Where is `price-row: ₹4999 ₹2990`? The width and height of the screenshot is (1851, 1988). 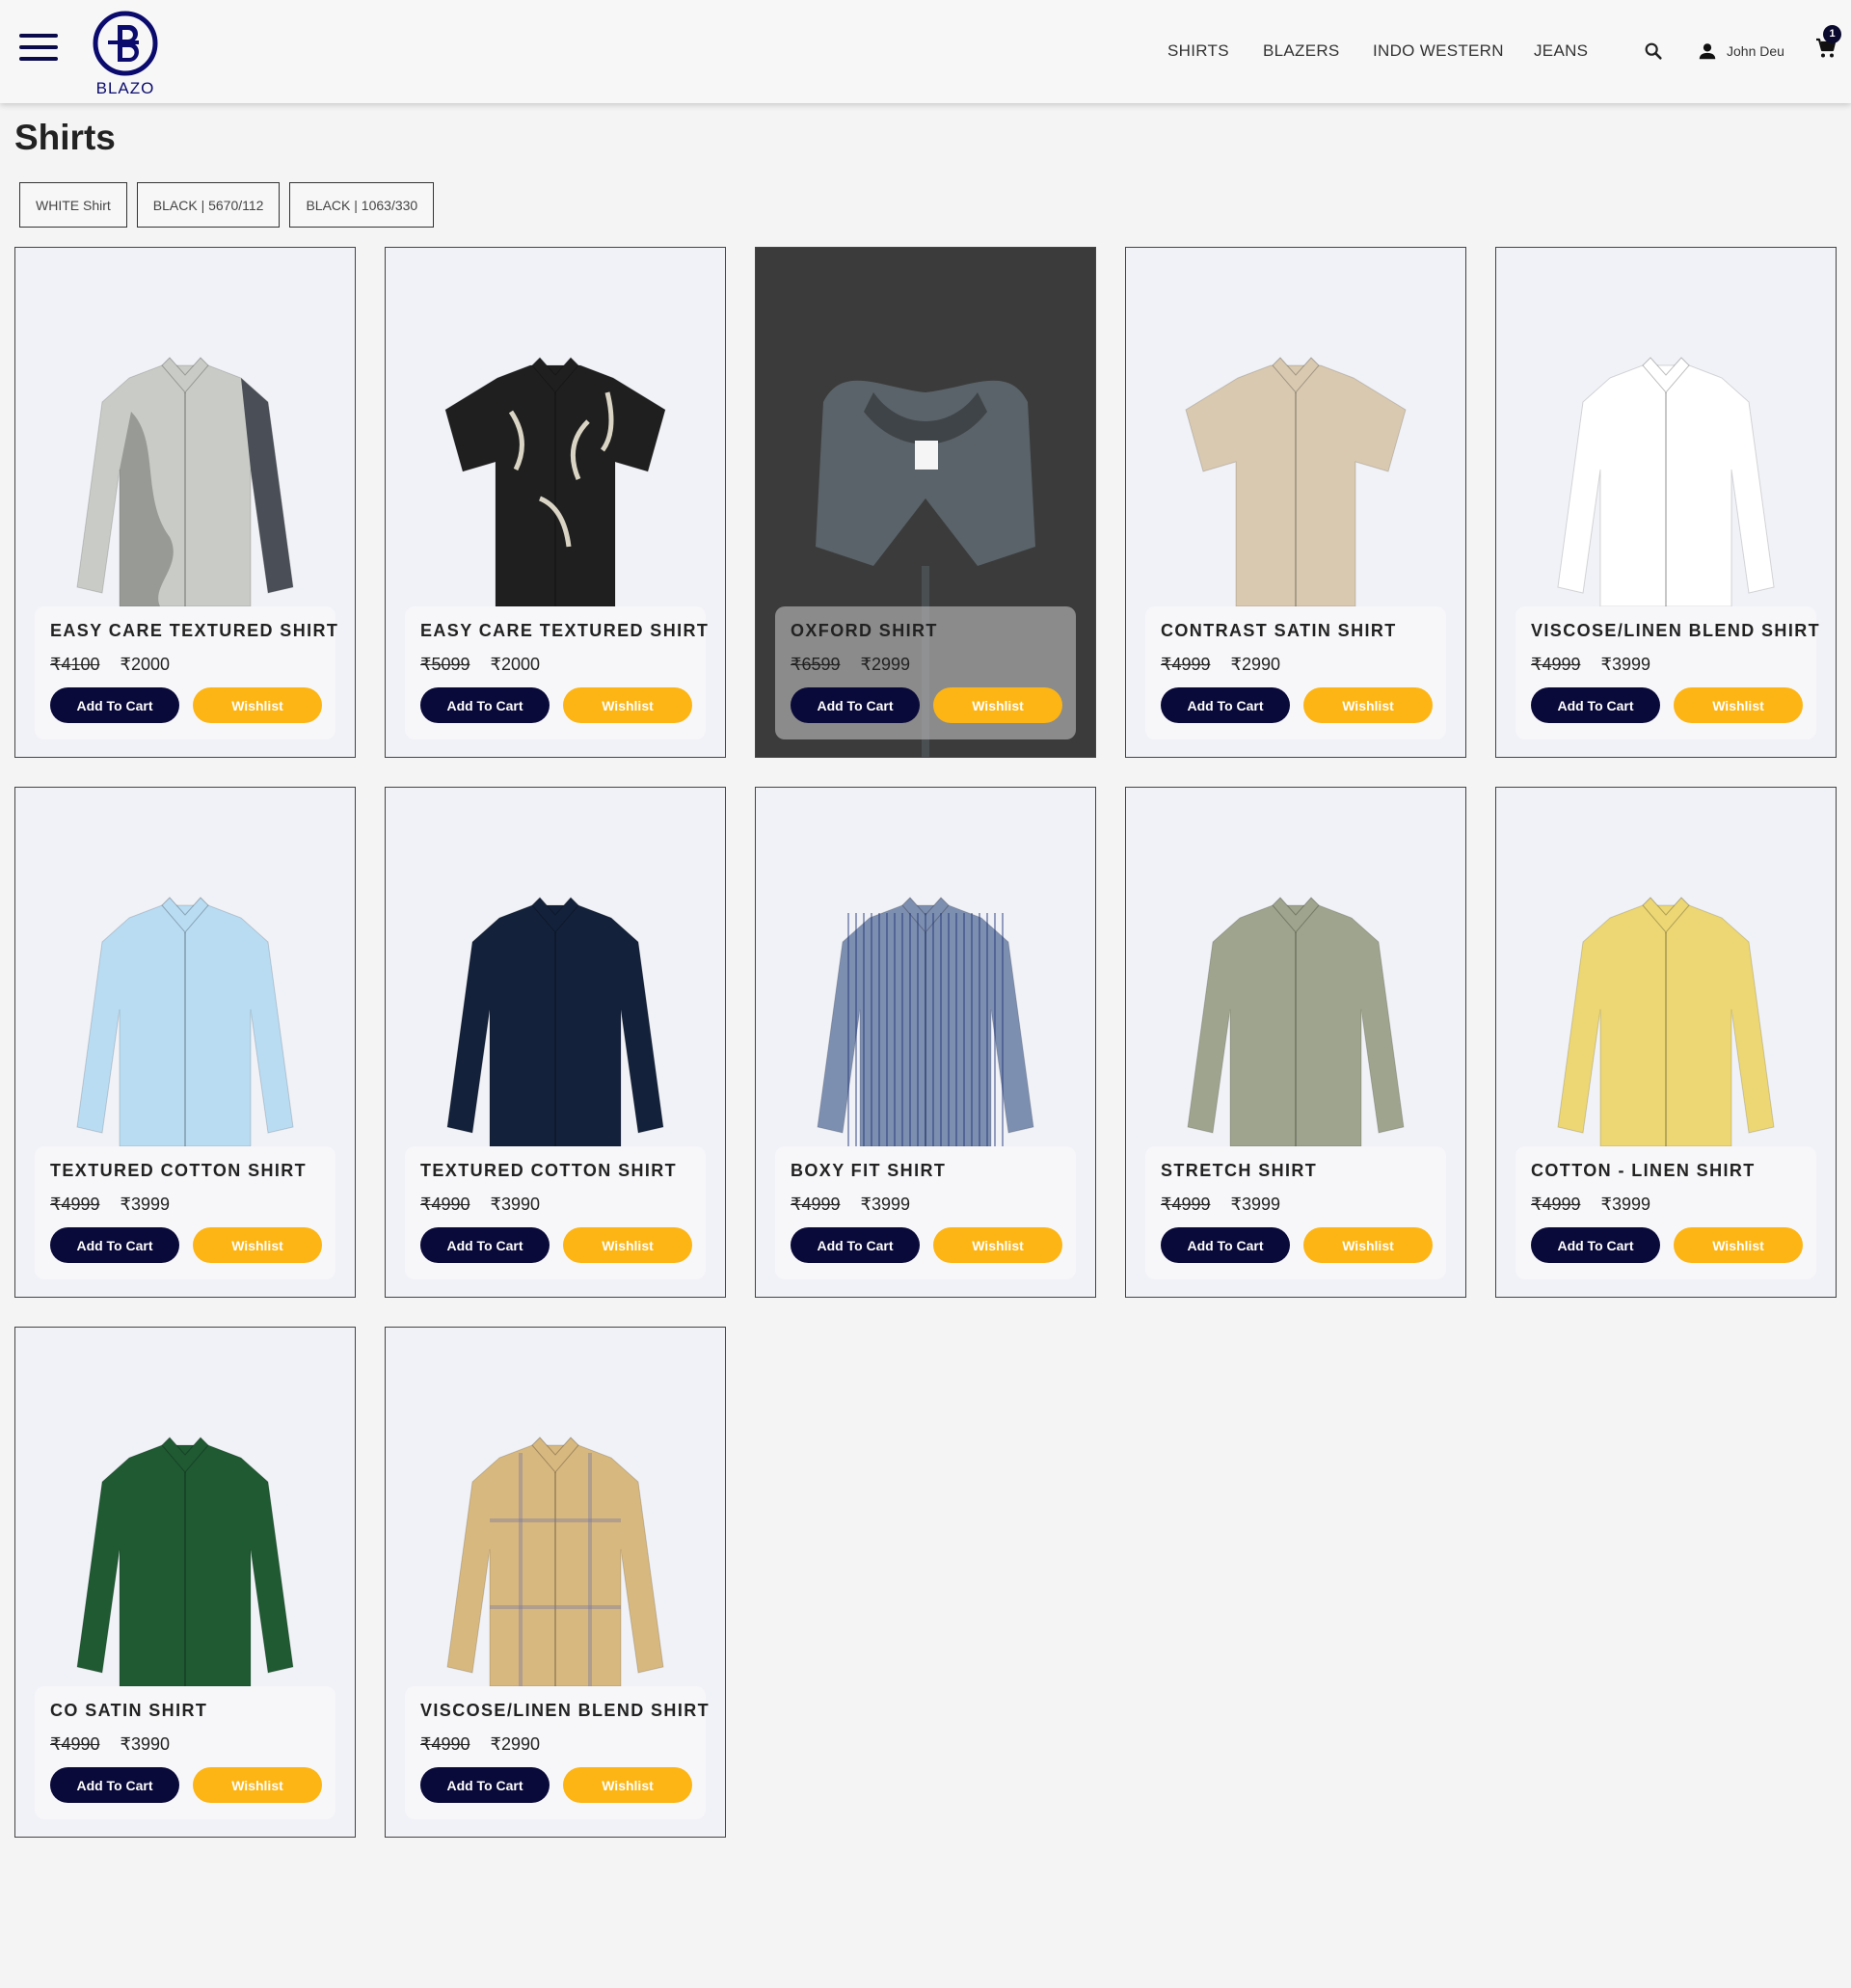 price-row: ₹4999 ₹2990 is located at coordinates (1220, 665).